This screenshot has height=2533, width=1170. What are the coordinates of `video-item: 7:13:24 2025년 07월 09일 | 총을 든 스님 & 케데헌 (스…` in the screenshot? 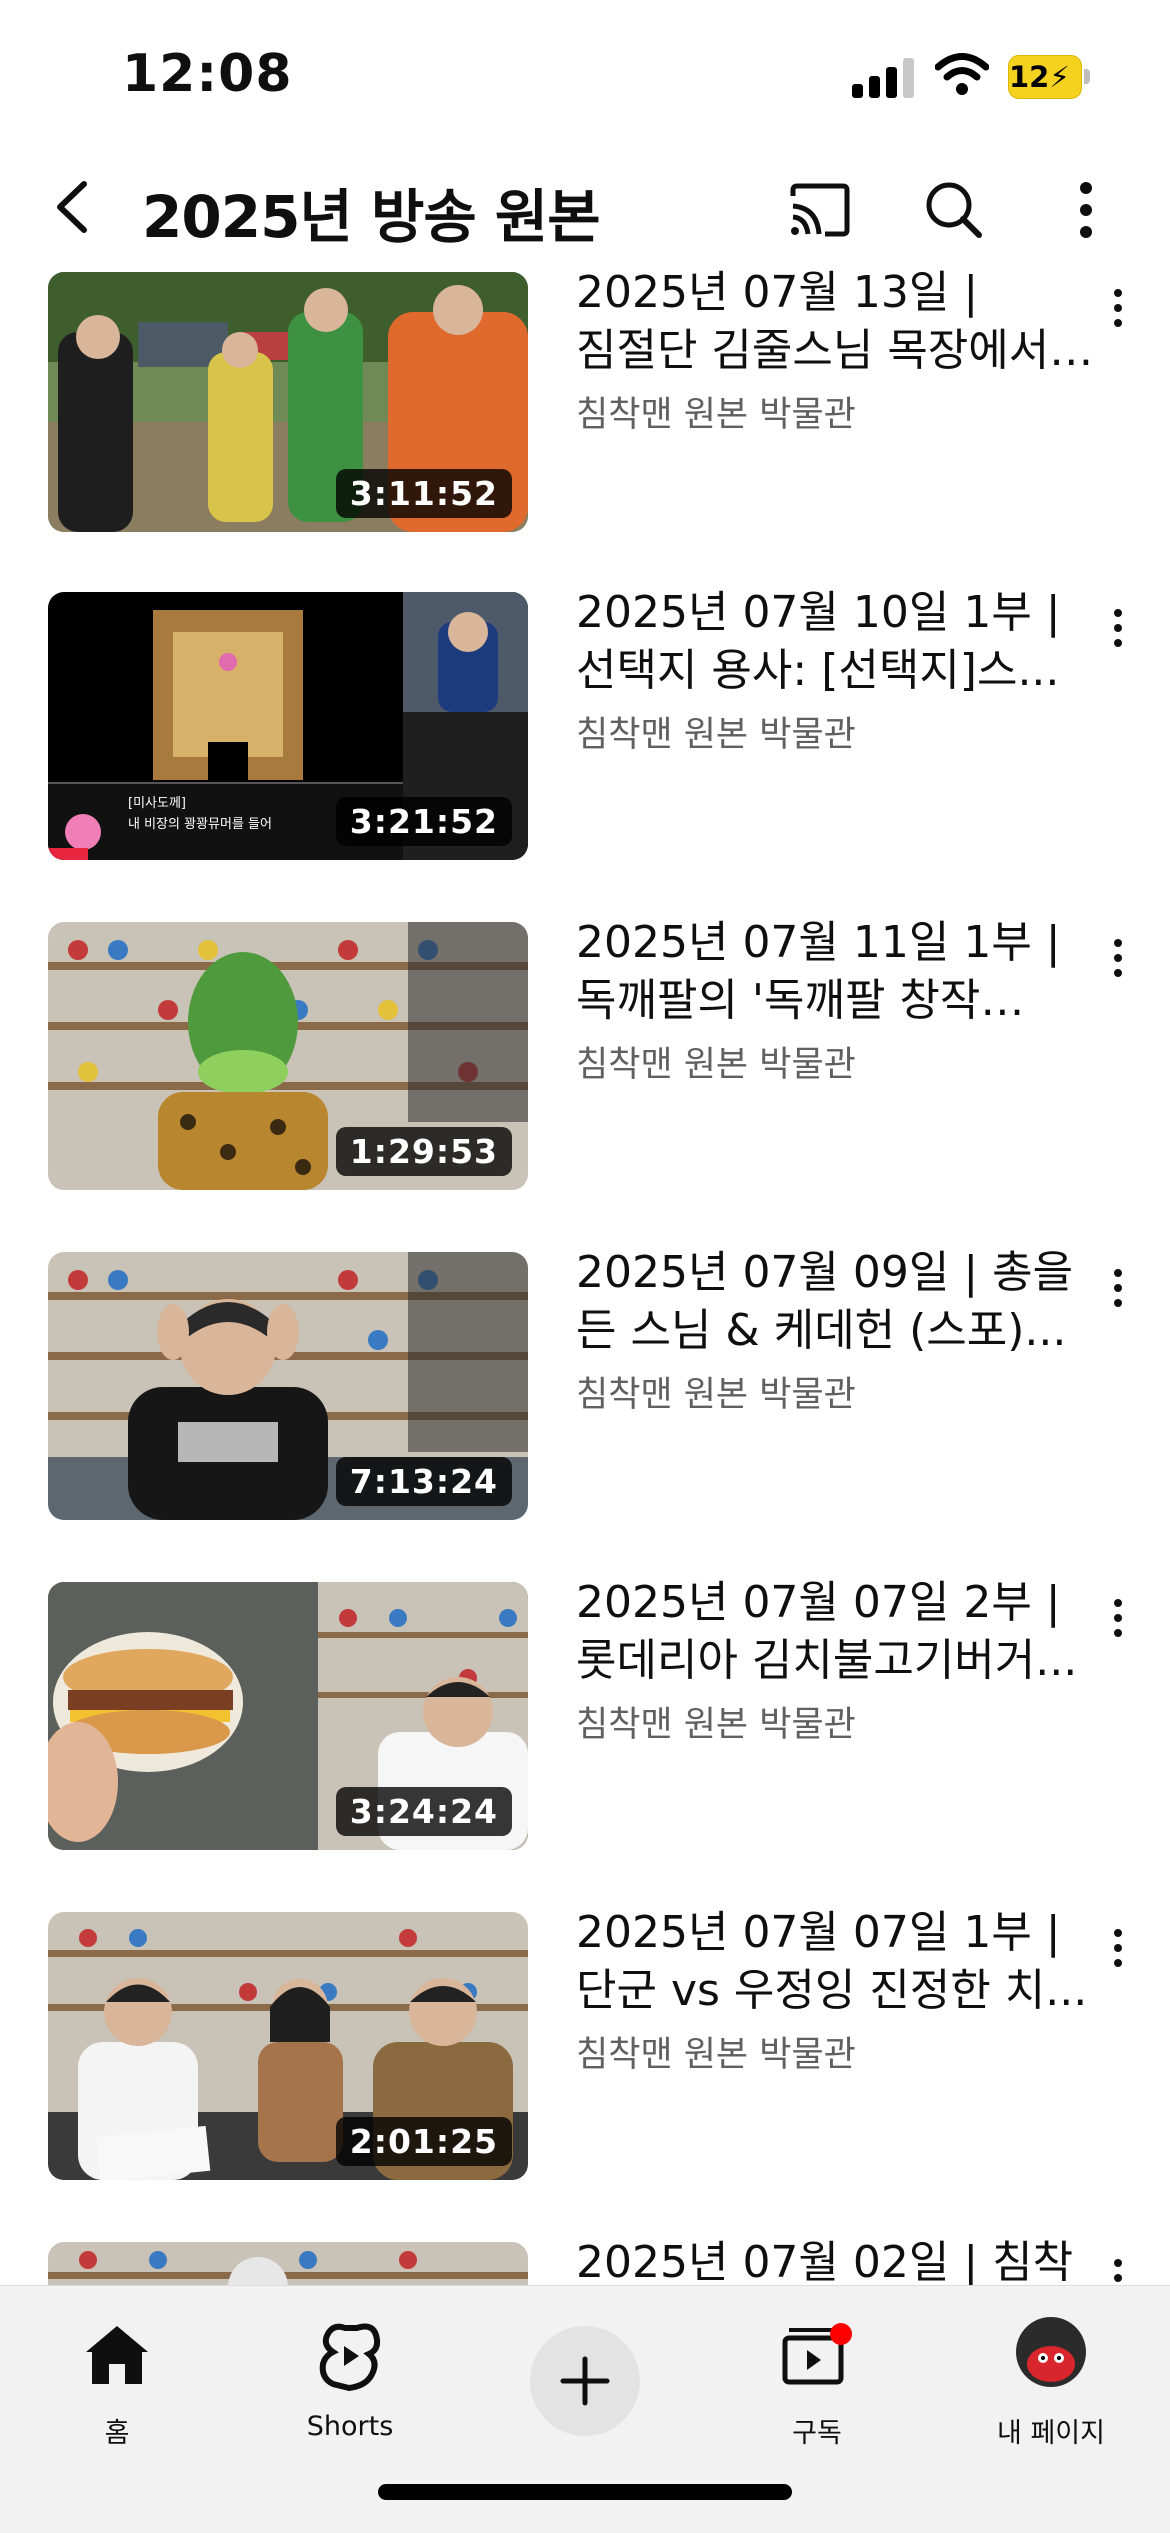 It's located at (585, 1384).